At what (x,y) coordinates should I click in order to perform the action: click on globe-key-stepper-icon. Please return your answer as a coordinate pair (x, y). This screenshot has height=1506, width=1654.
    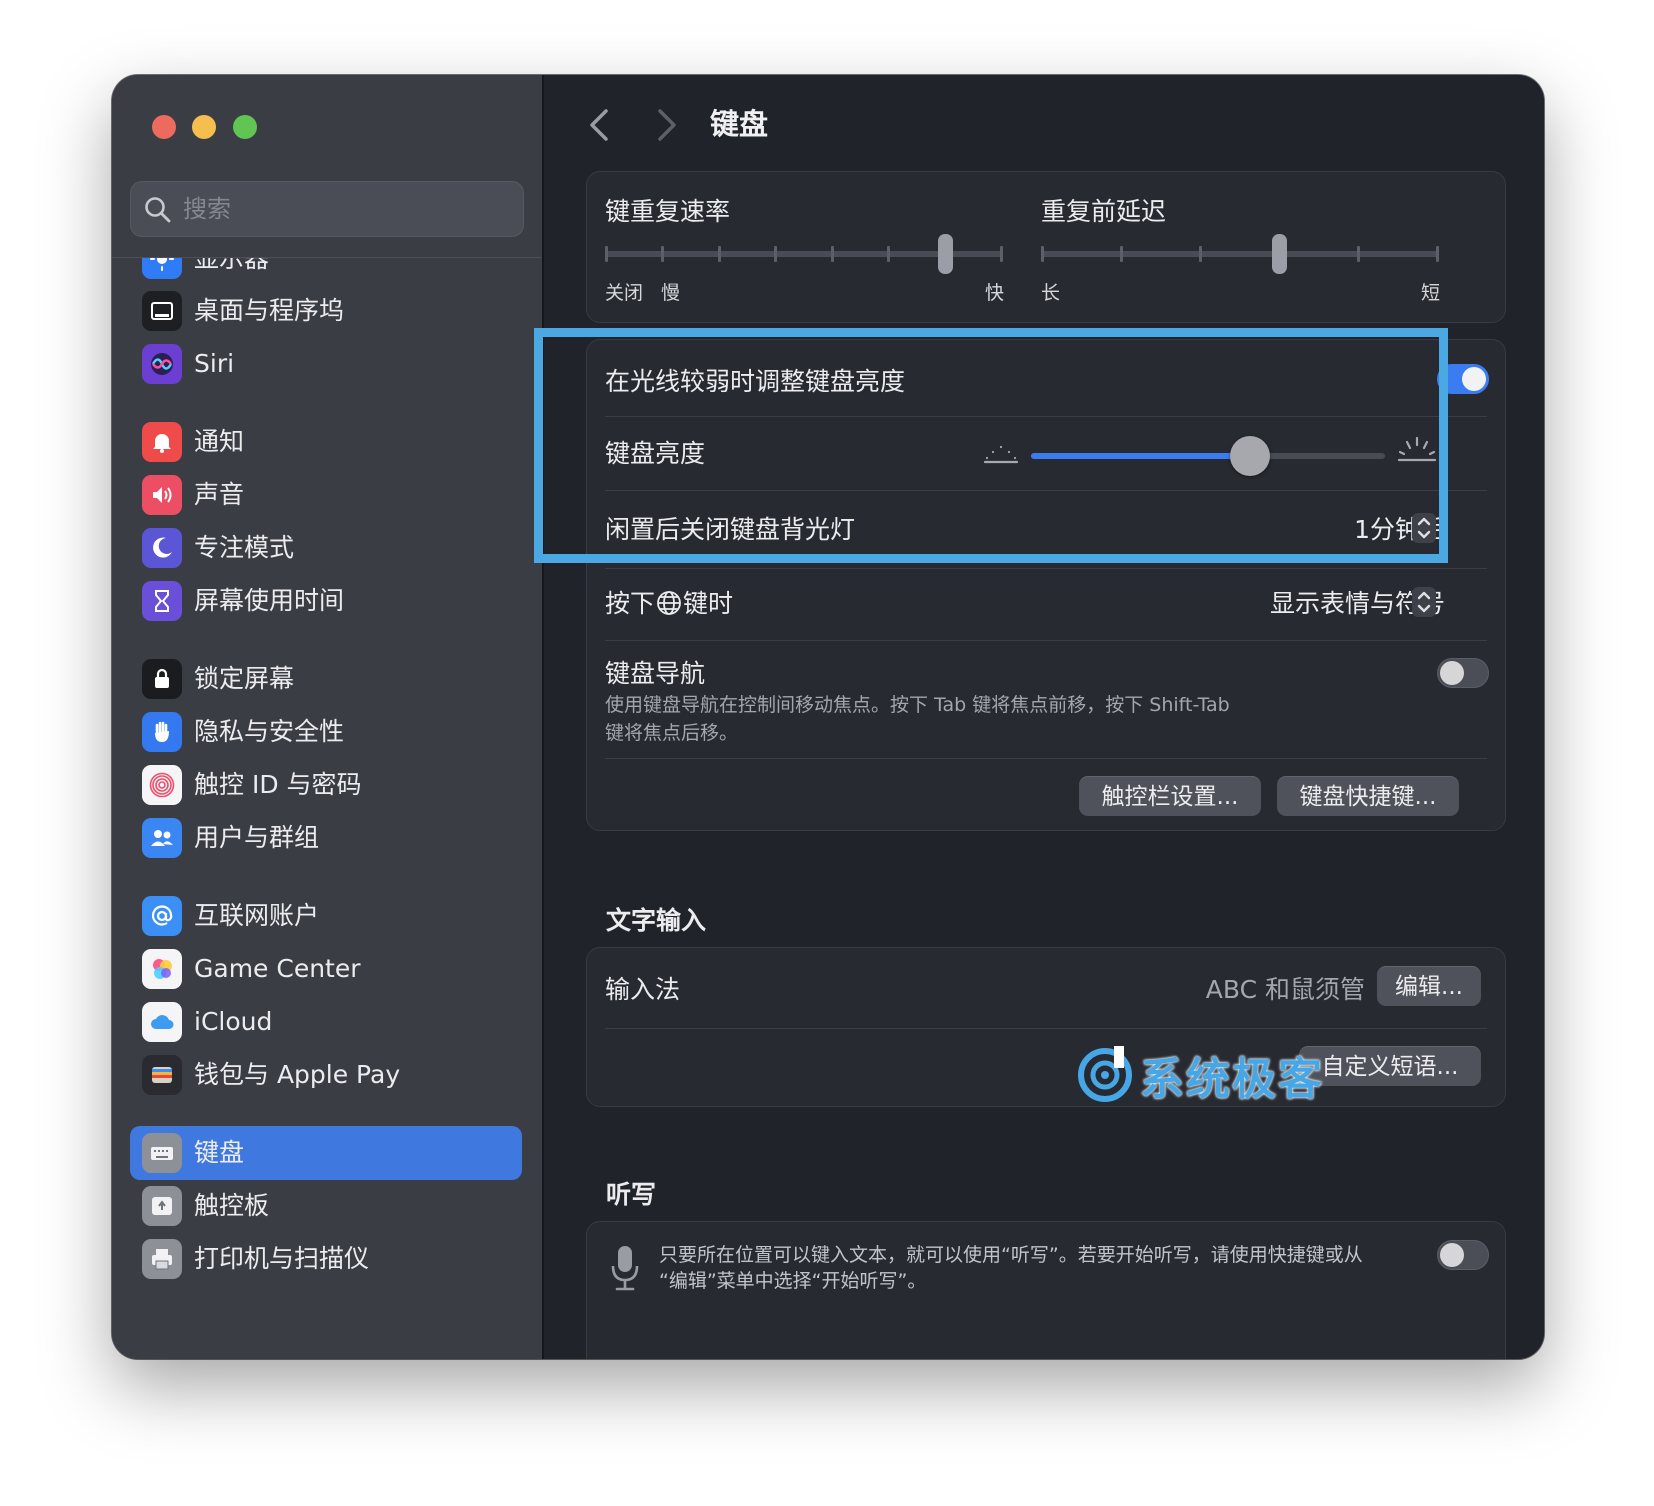
    Looking at the image, I should click on (1424, 602).